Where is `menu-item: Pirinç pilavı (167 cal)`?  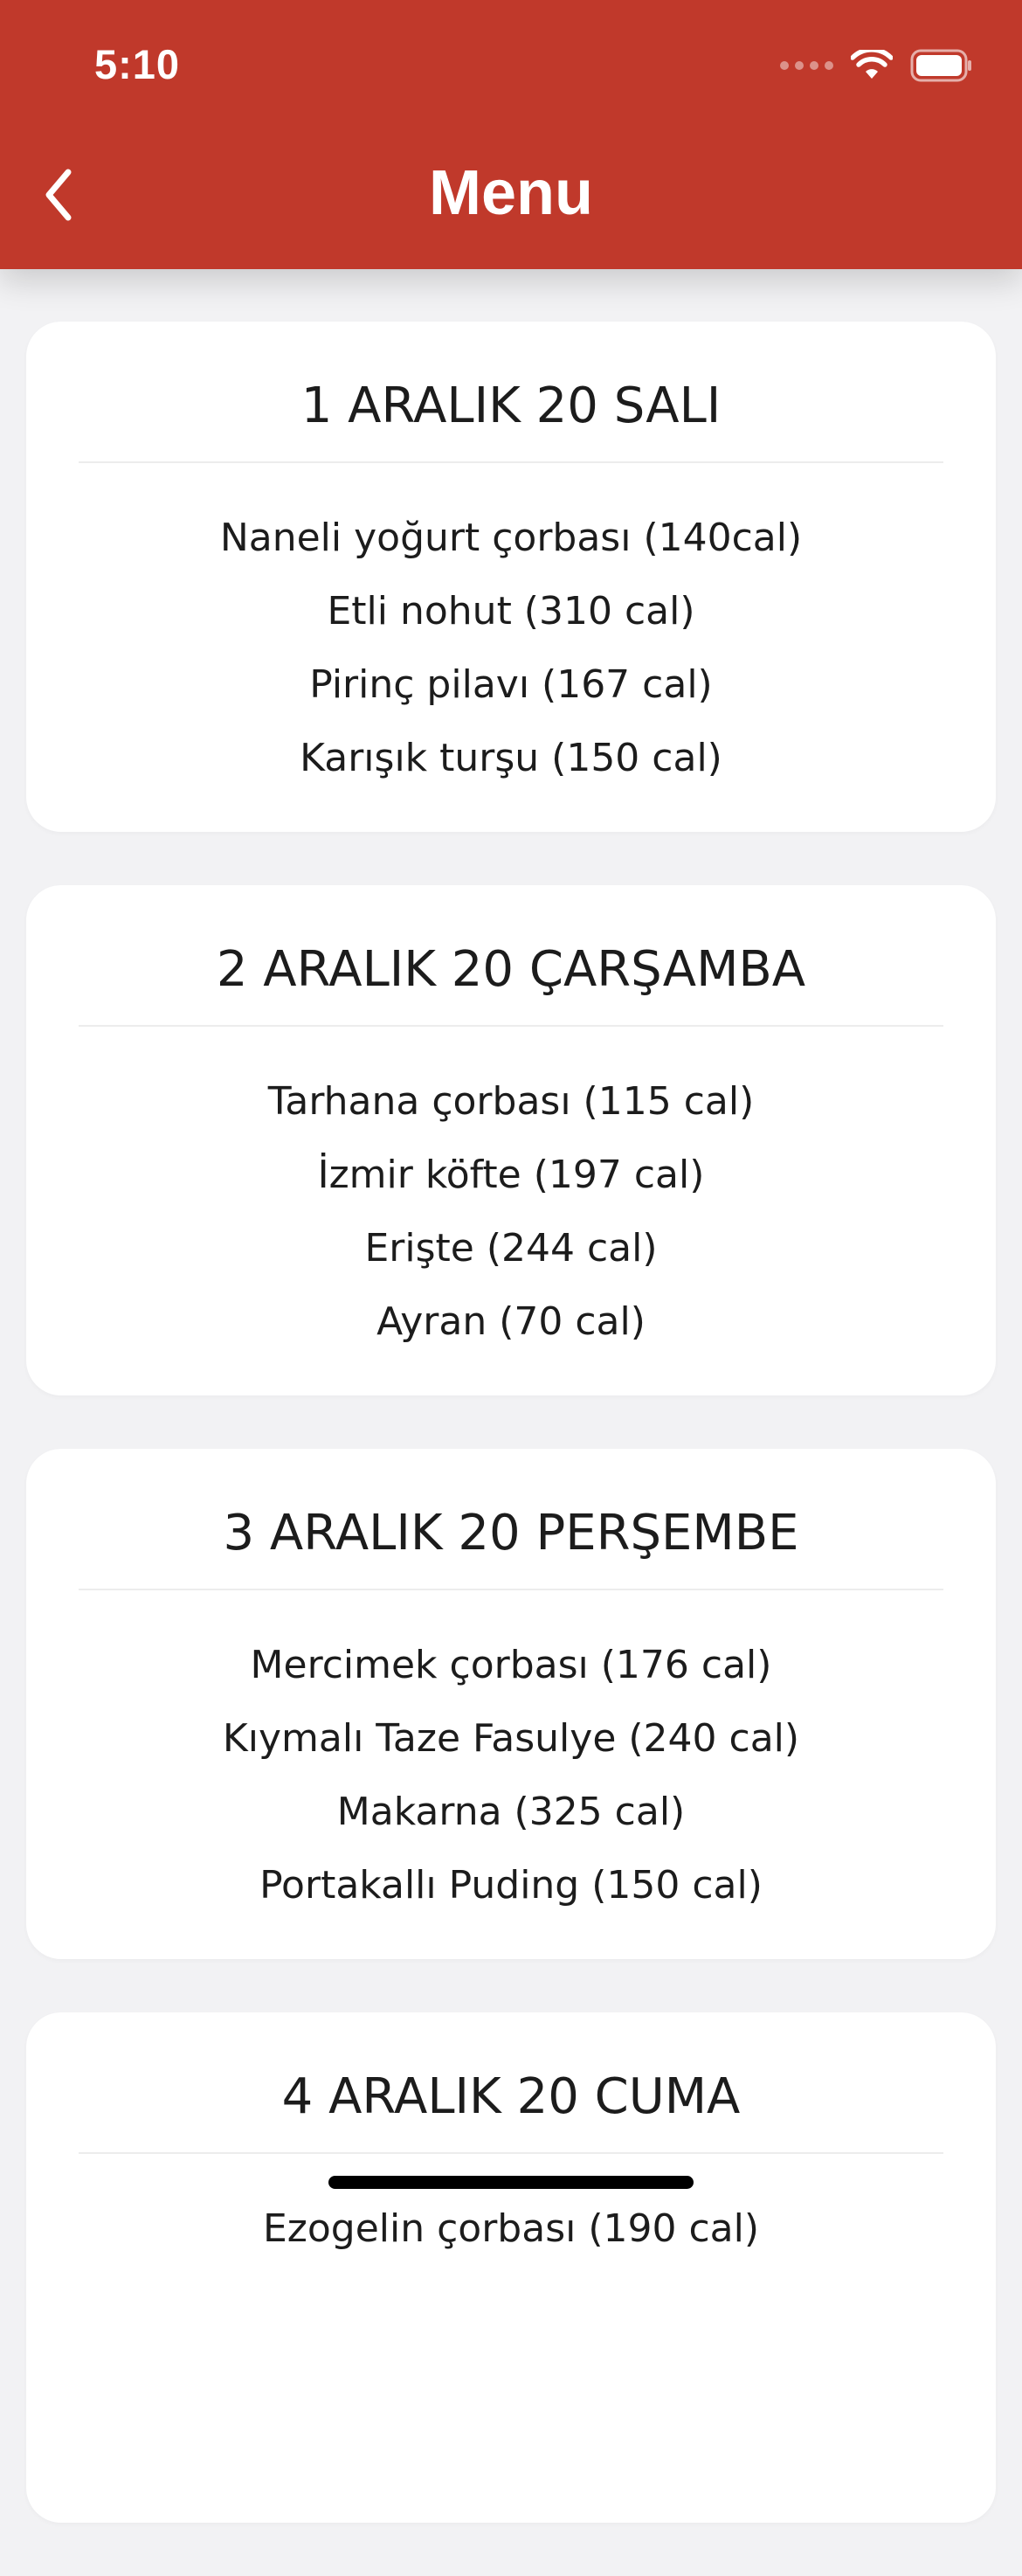
menu-item: Pirinç pilavı (167 cal) is located at coordinates (511, 684).